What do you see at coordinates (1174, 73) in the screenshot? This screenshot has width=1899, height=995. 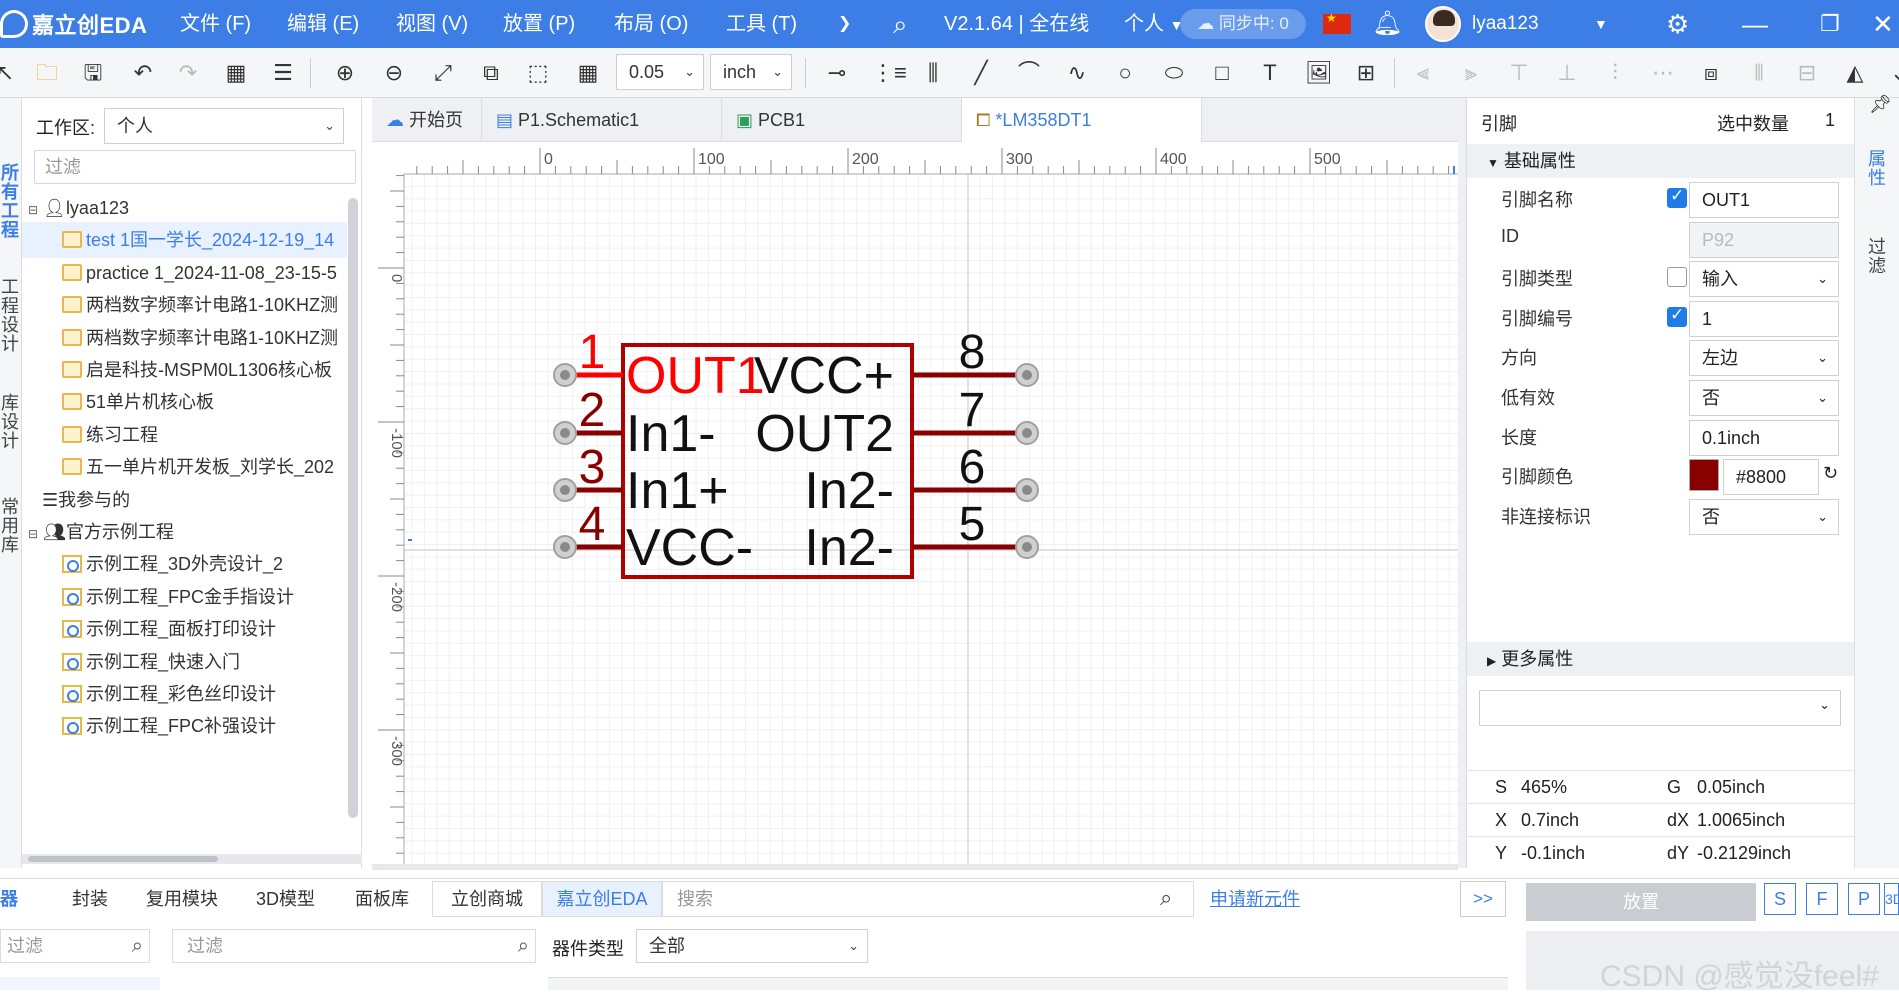 I see `ellipse-icon: ⬭` at bounding box center [1174, 73].